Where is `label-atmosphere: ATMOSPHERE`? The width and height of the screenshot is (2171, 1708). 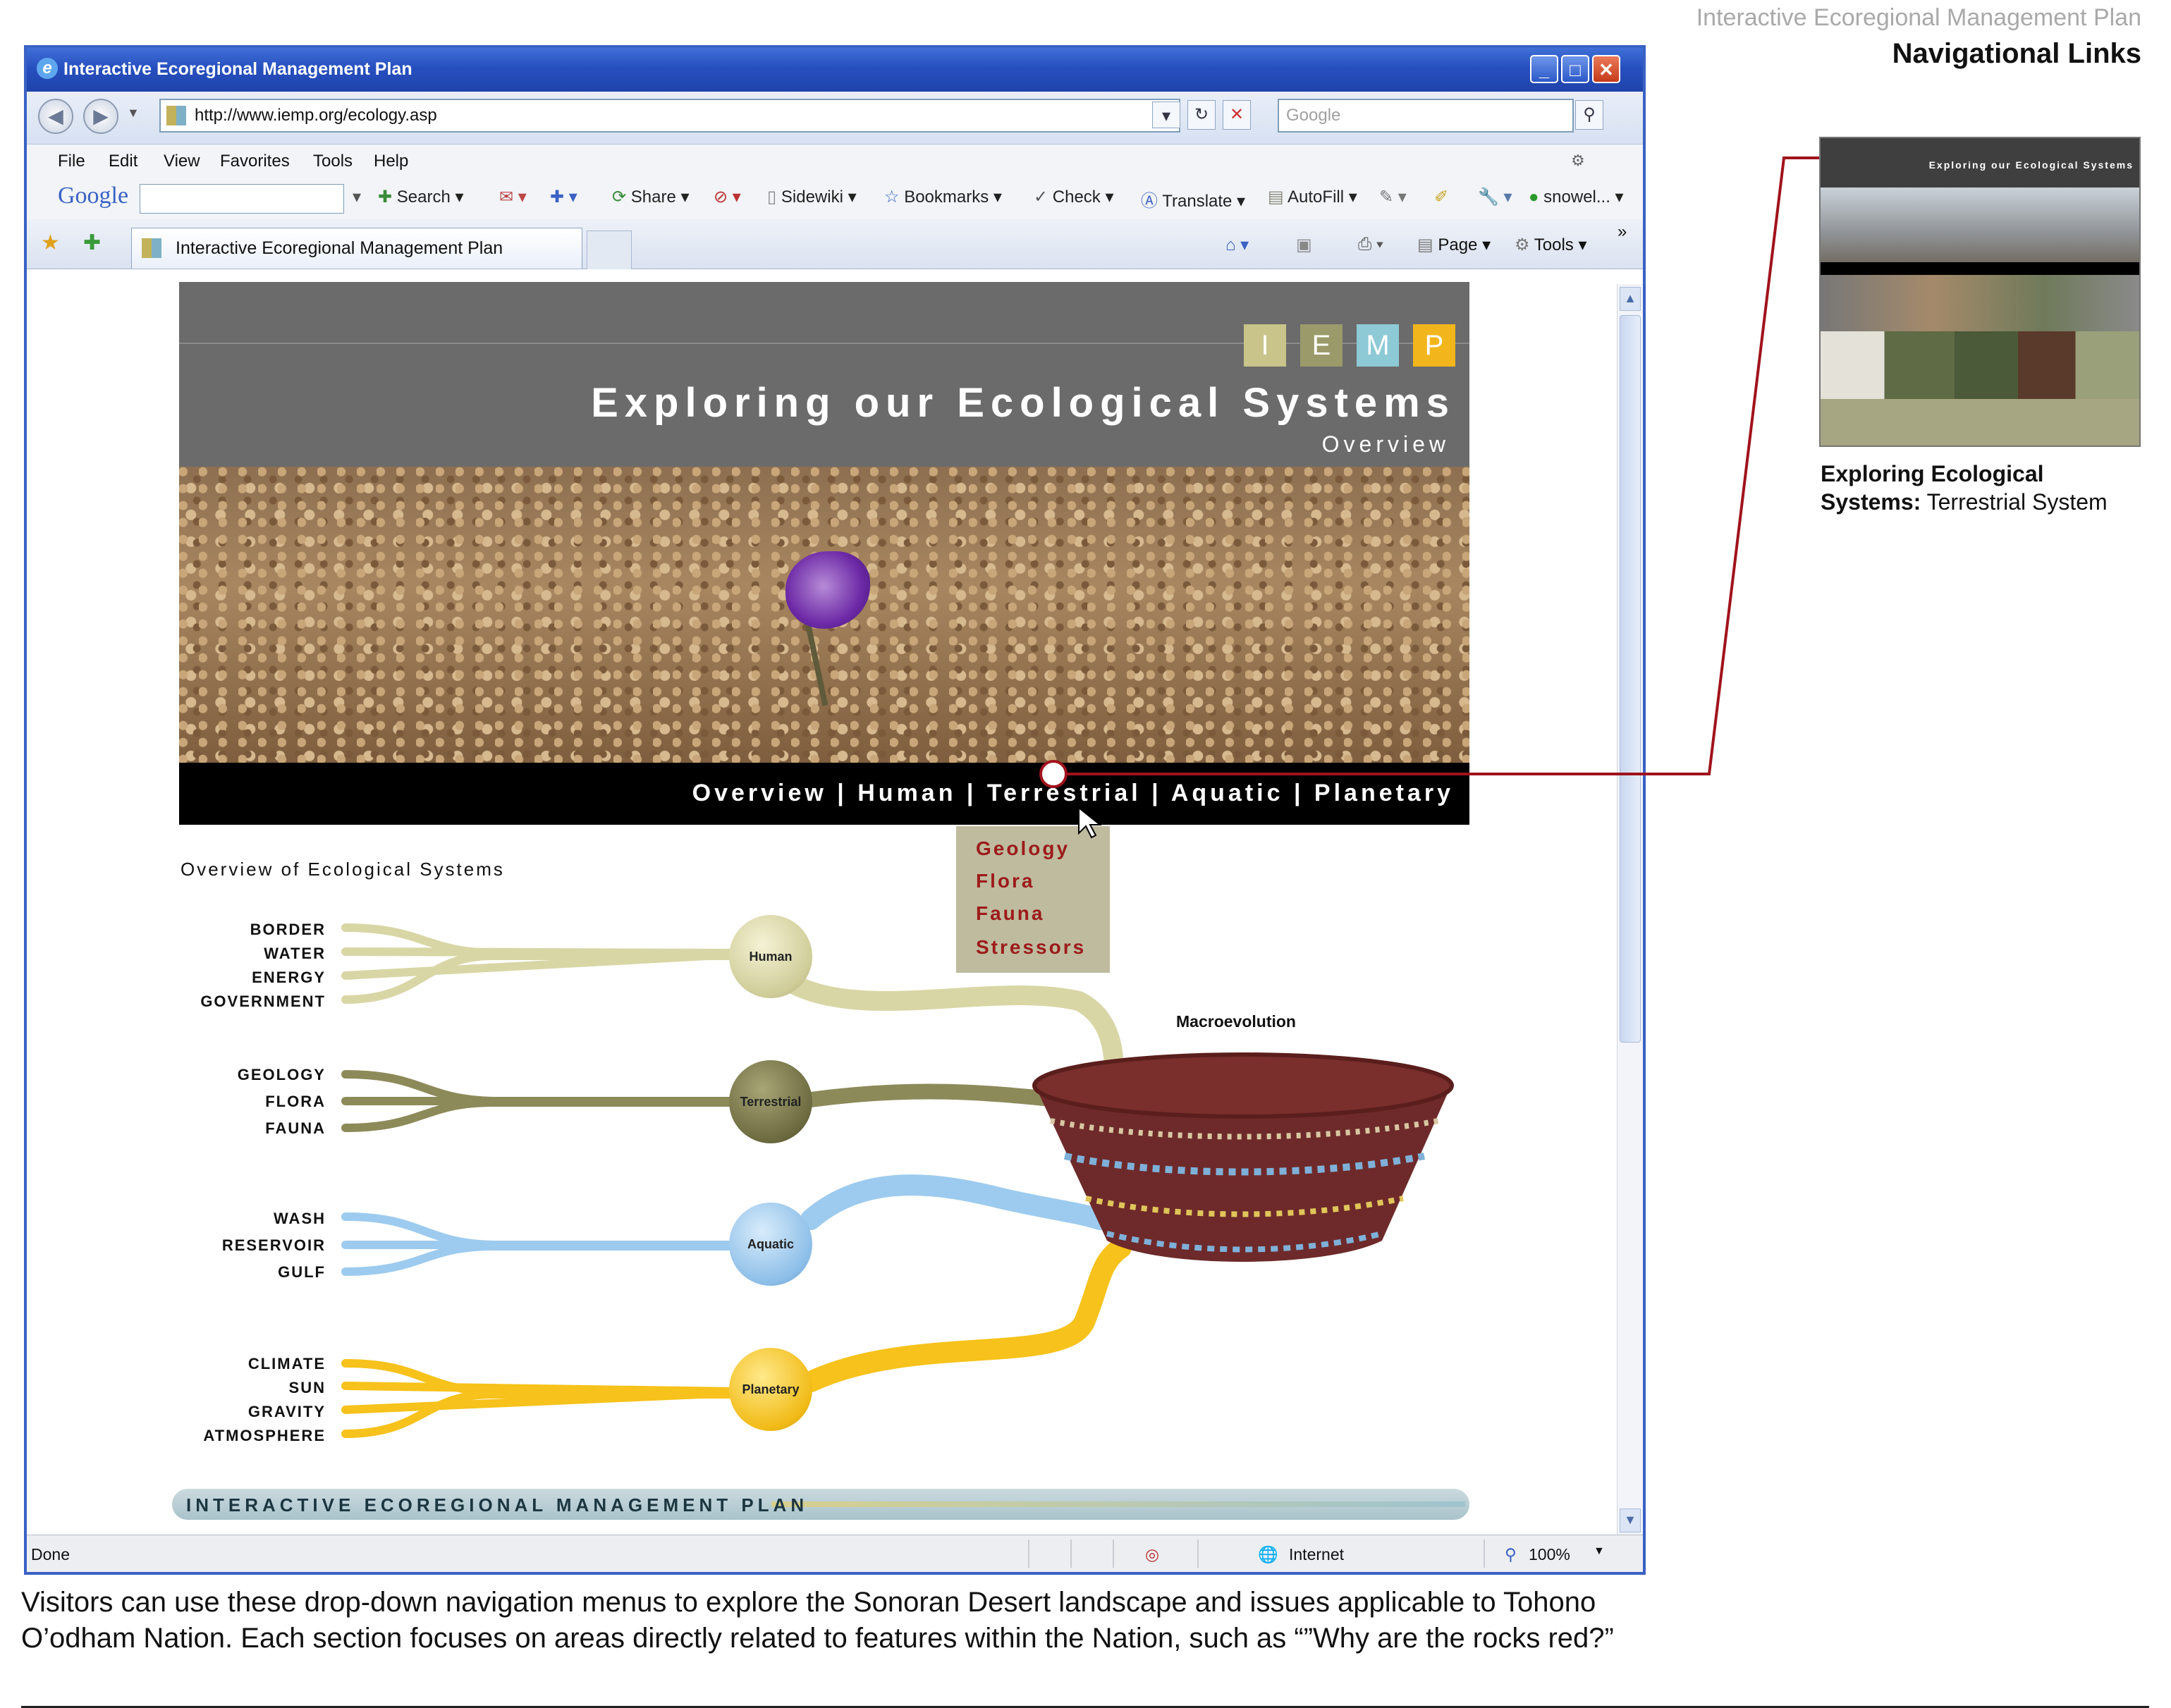 label-atmosphere: ATMOSPHERE is located at coordinates (265, 1436).